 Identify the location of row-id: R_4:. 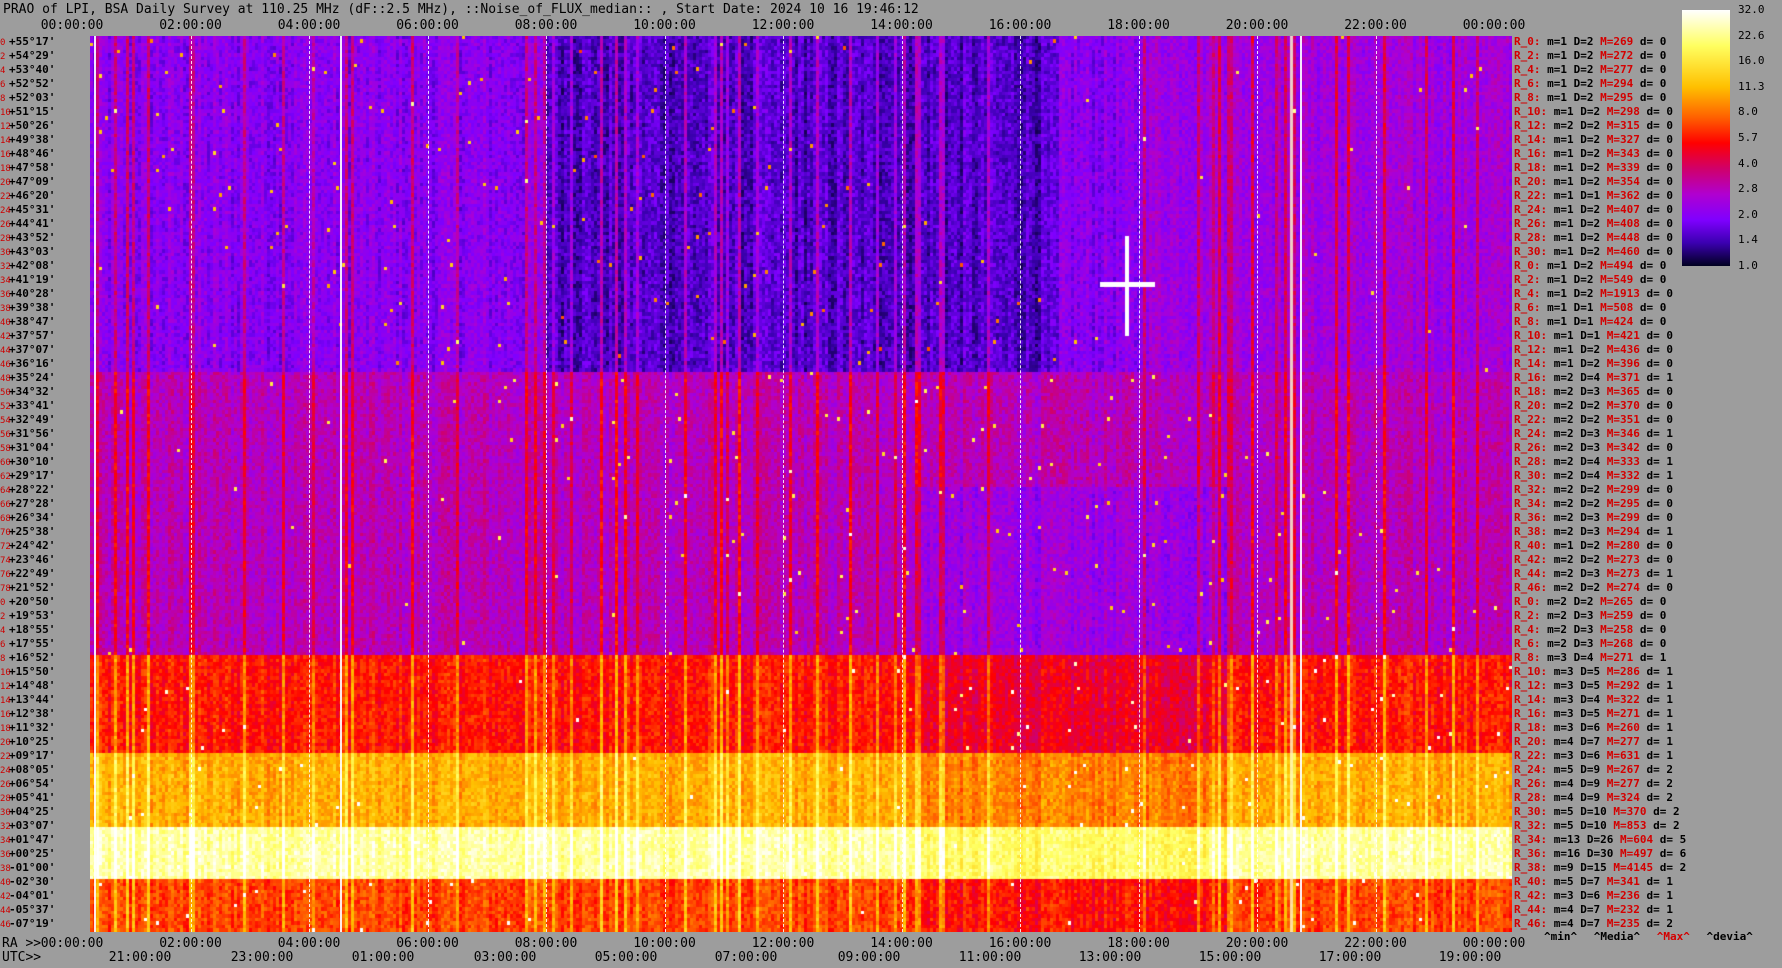
(1527, 629).